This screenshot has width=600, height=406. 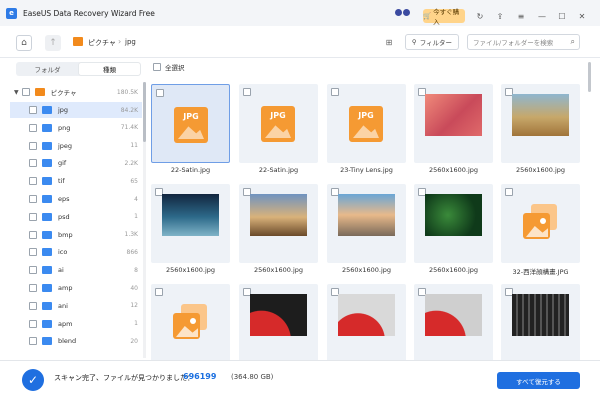 What do you see at coordinates (53, 43) in the screenshot?
I see `up-button: ↑` at bounding box center [53, 43].